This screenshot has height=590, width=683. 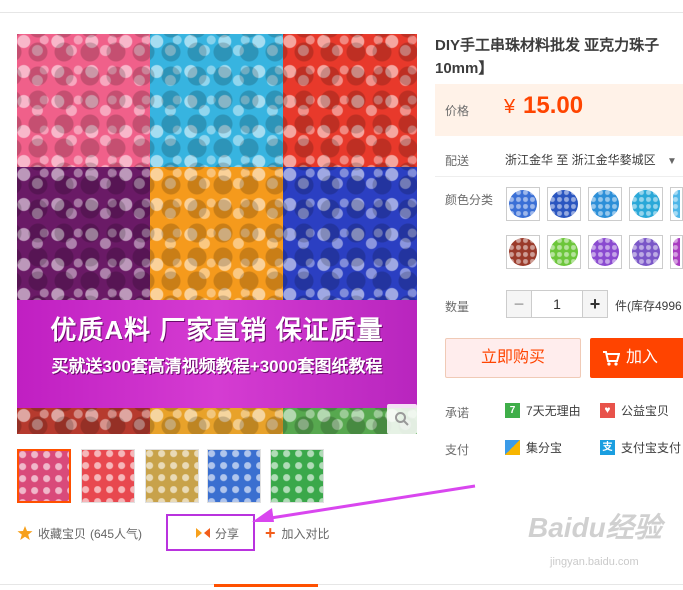 I want to click on active-tab-indicator, so click(x=266, y=585).